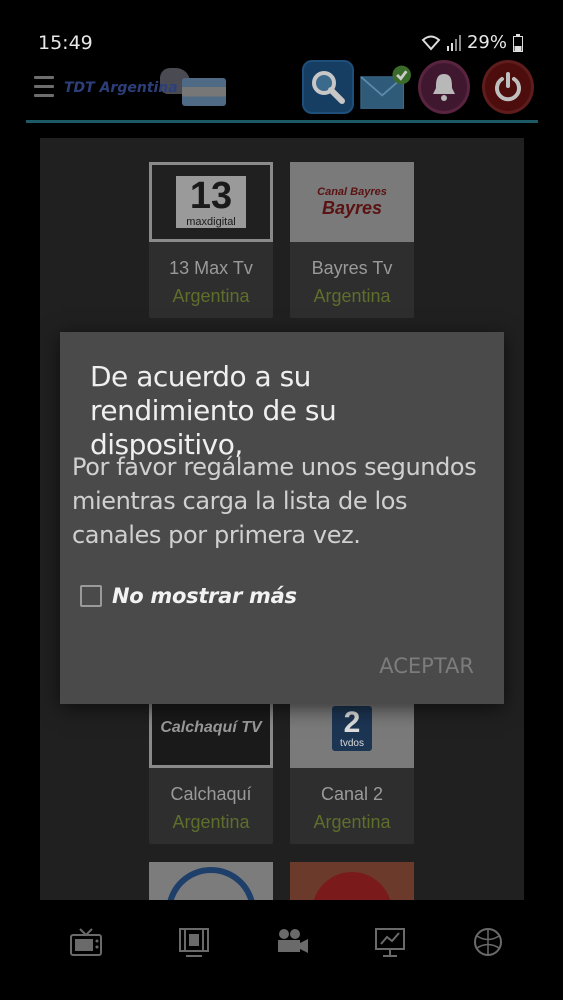  I want to click on nav-camera, so click(292, 942).